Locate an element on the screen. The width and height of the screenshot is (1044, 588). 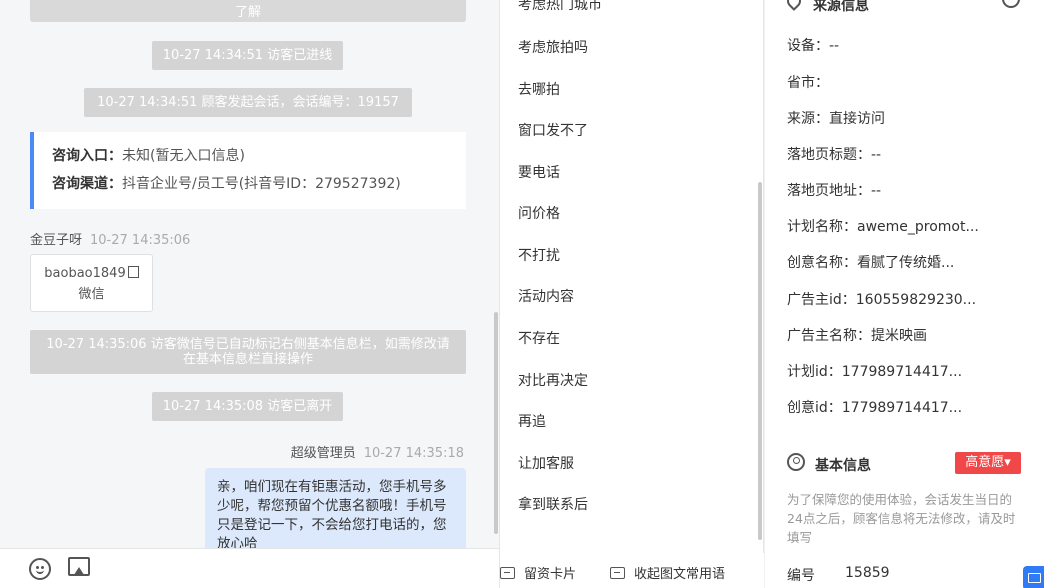
basic-info-title: 基本信息 is located at coordinates (843, 466).